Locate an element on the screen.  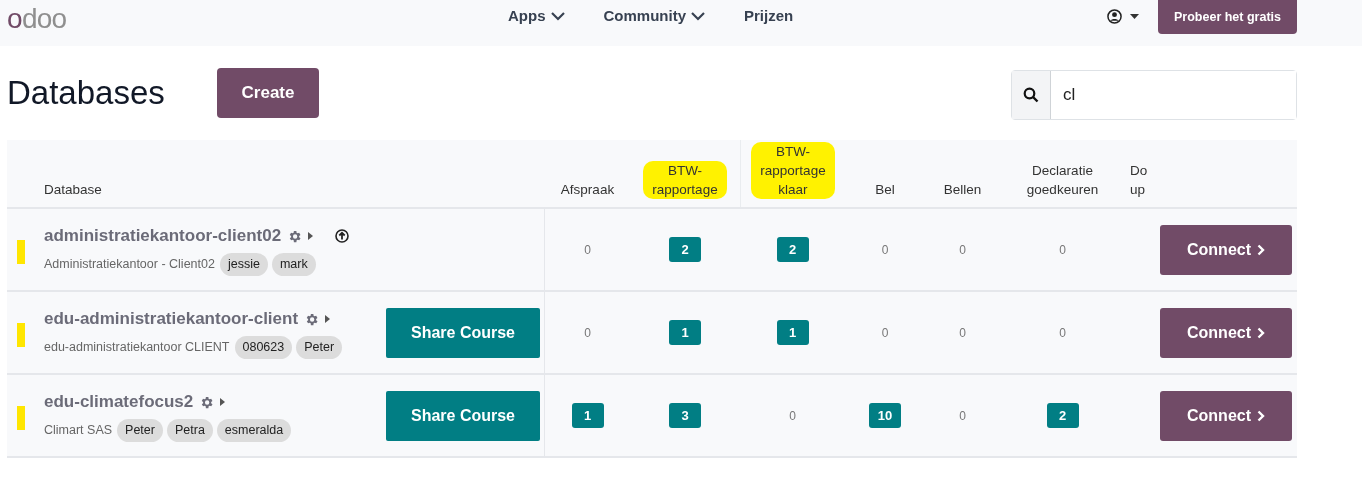
count-badge: 3 is located at coordinates (685, 415).